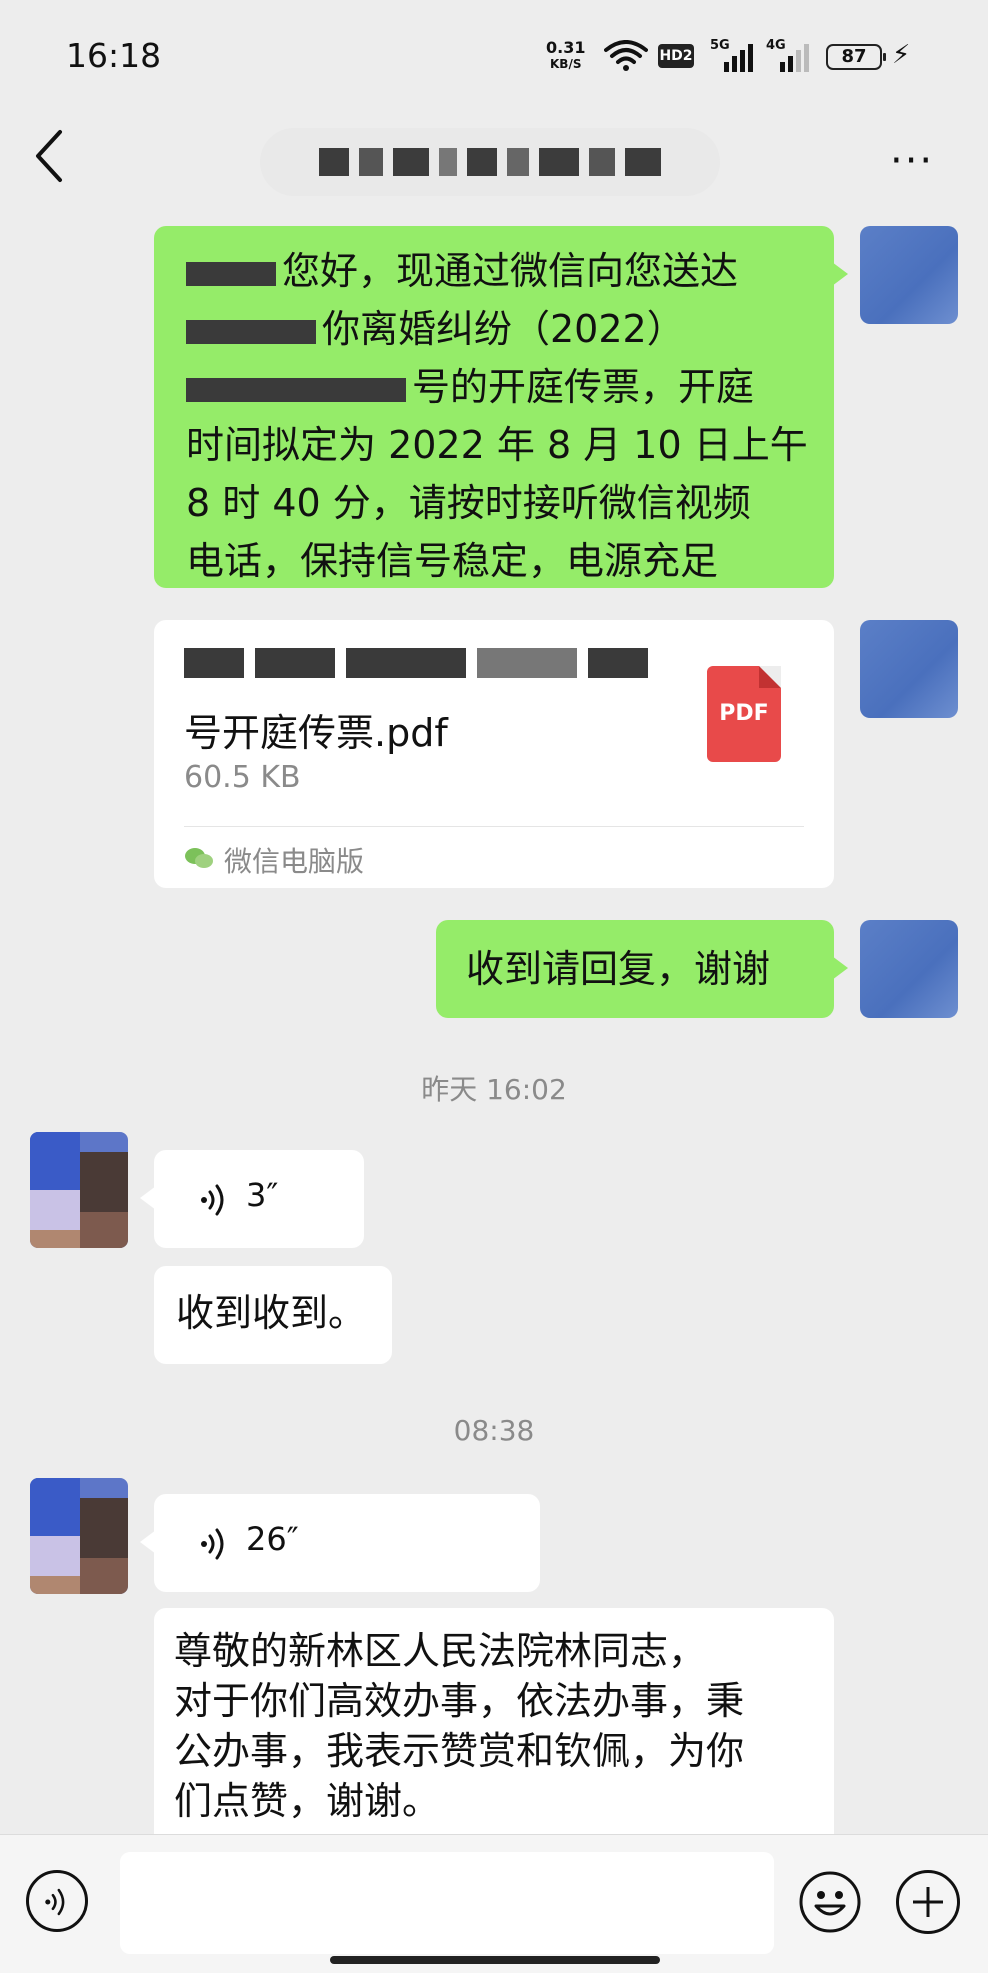  Describe the element at coordinates (626, 55) in the screenshot. I see `wifi-icon` at that location.